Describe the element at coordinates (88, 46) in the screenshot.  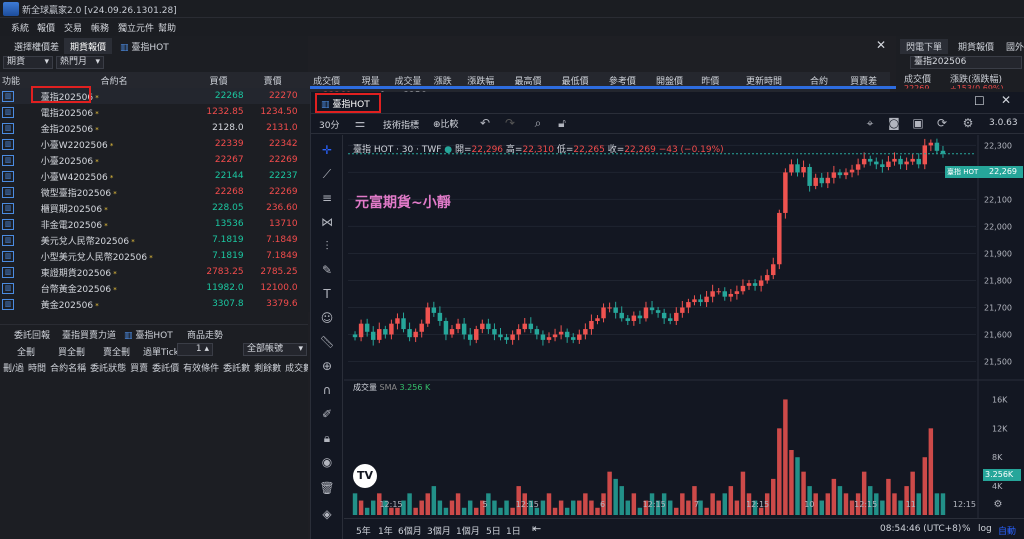
I see `tab-futures-quote: 期貨報價` at that location.